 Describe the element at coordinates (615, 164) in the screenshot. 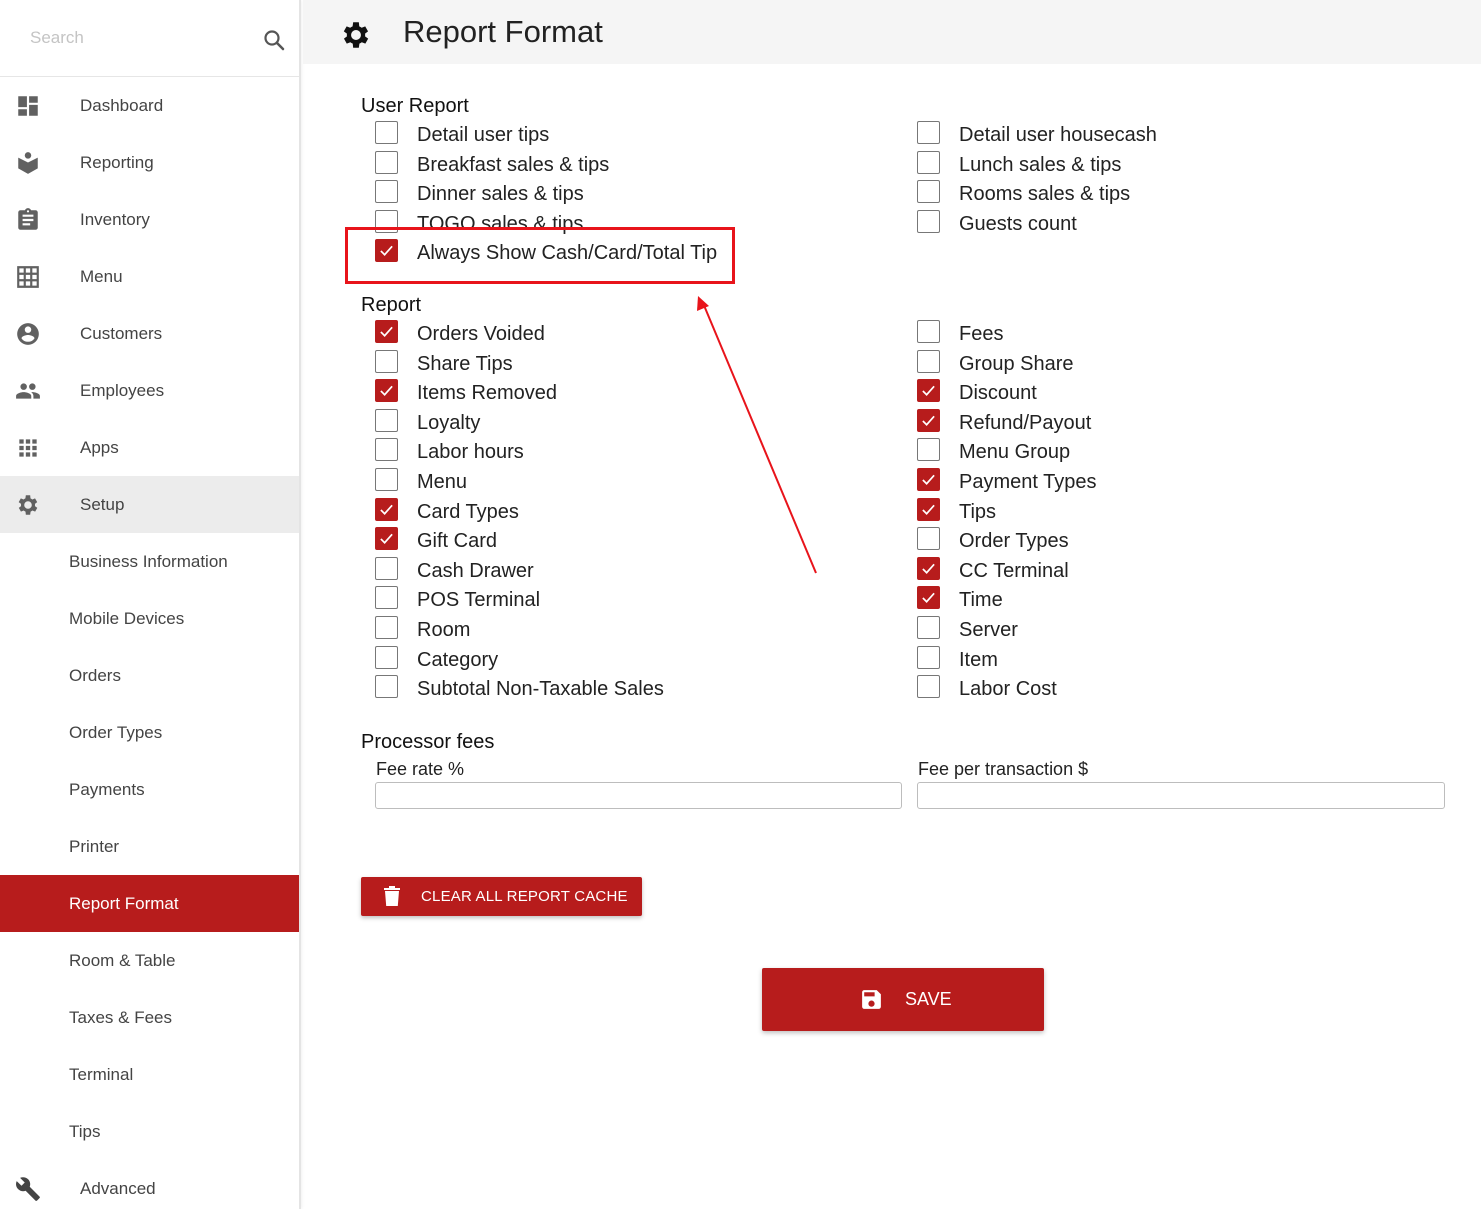

I see `checkbox-breakfast-sales-tips: Breakfast sales & tips` at that location.